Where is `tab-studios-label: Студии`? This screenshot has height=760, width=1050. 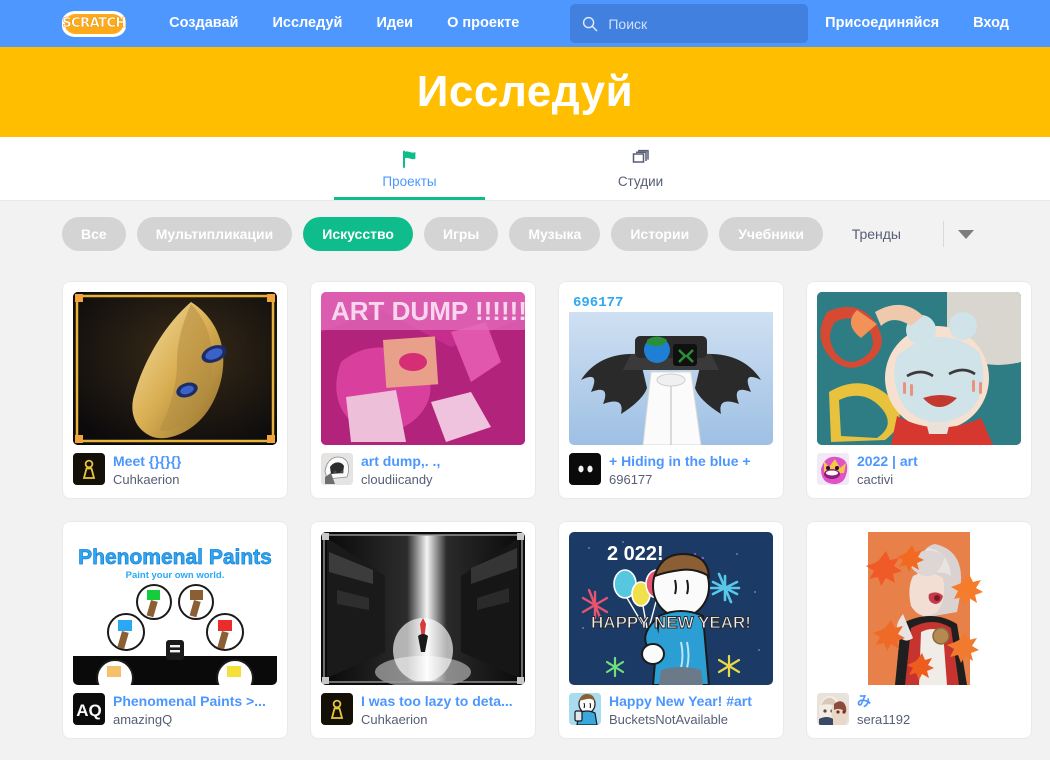
tab-studios-label: Студии is located at coordinates (640, 181).